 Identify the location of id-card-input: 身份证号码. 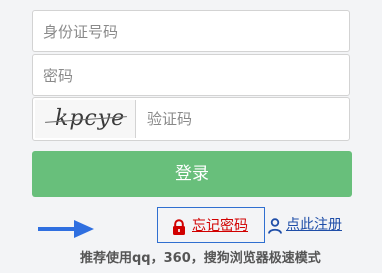
(191, 31).